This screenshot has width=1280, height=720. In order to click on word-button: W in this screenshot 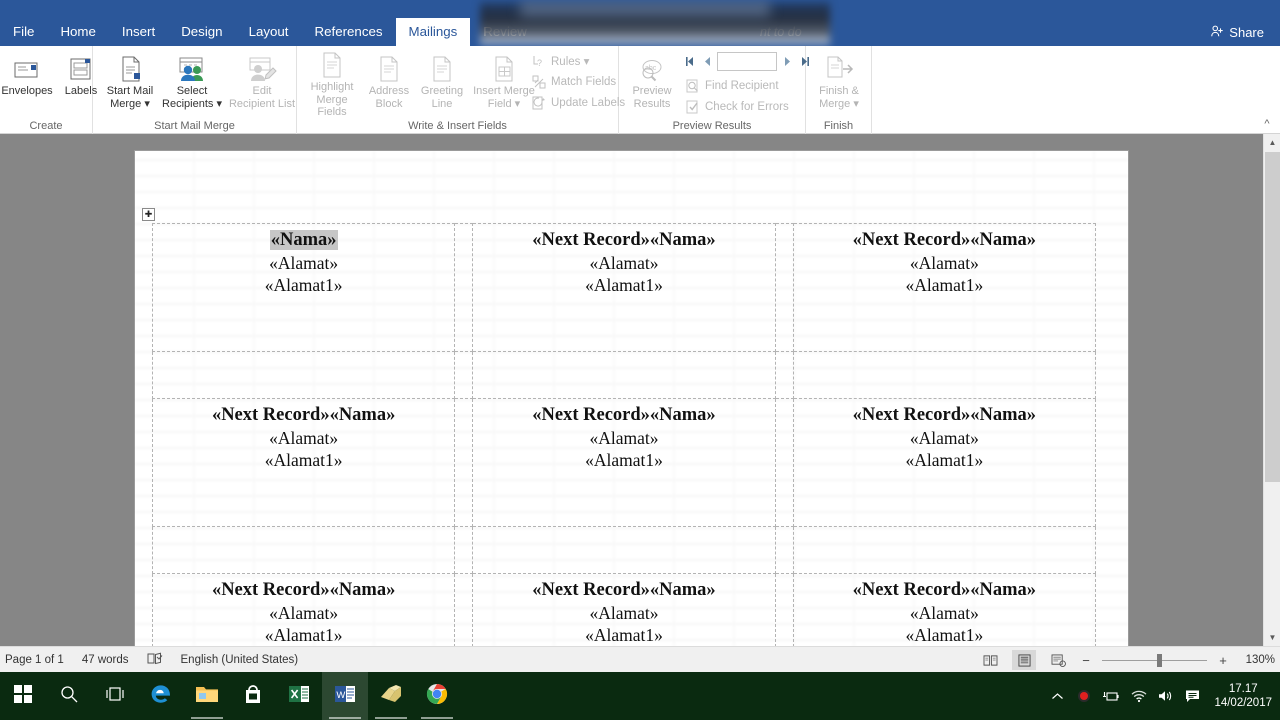, I will do `click(345, 696)`.